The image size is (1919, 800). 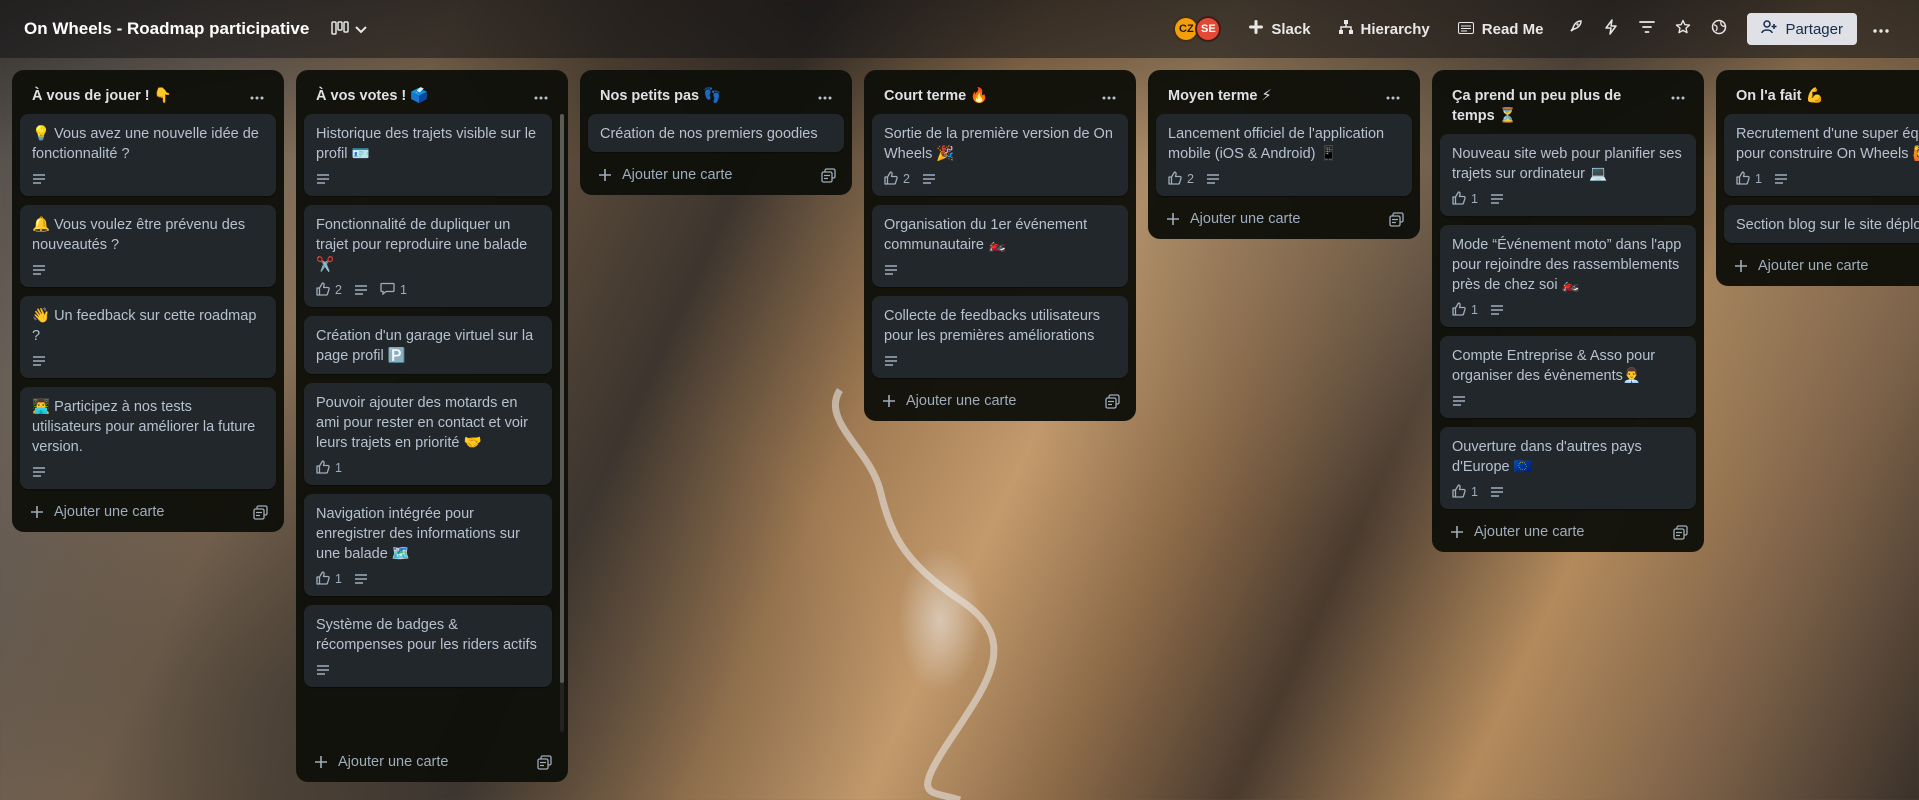 What do you see at coordinates (1802, 29) in the screenshot?
I see `share-button: Partager` at bounding box center [1802, 29].